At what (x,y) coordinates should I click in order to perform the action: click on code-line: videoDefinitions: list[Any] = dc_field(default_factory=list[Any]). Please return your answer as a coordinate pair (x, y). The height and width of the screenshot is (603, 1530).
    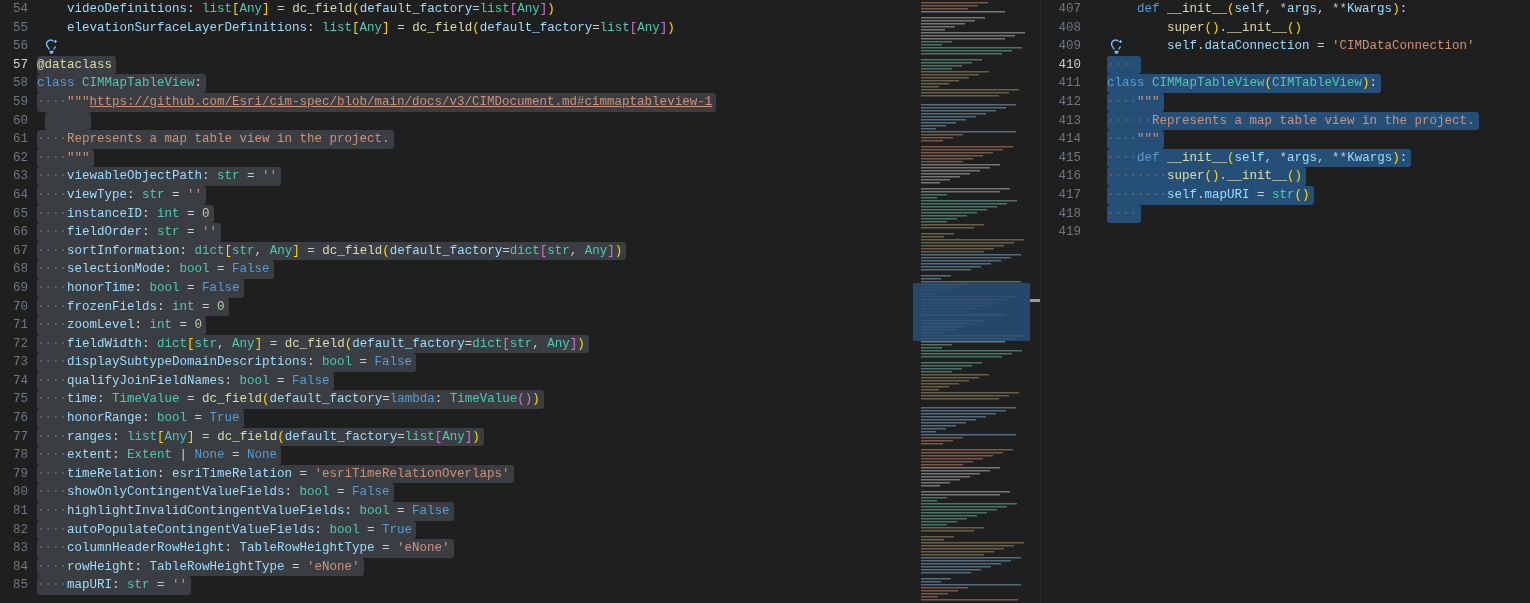
    Looking at the image, I should click on (311, 9).